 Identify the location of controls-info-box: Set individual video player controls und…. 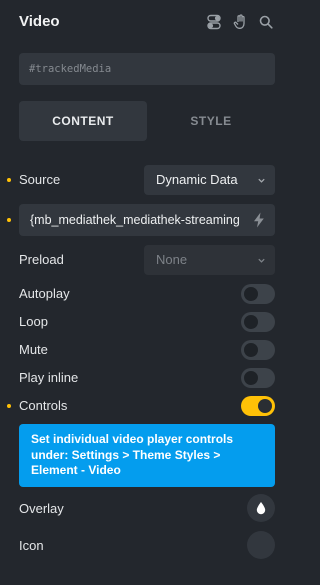
(147, 455).